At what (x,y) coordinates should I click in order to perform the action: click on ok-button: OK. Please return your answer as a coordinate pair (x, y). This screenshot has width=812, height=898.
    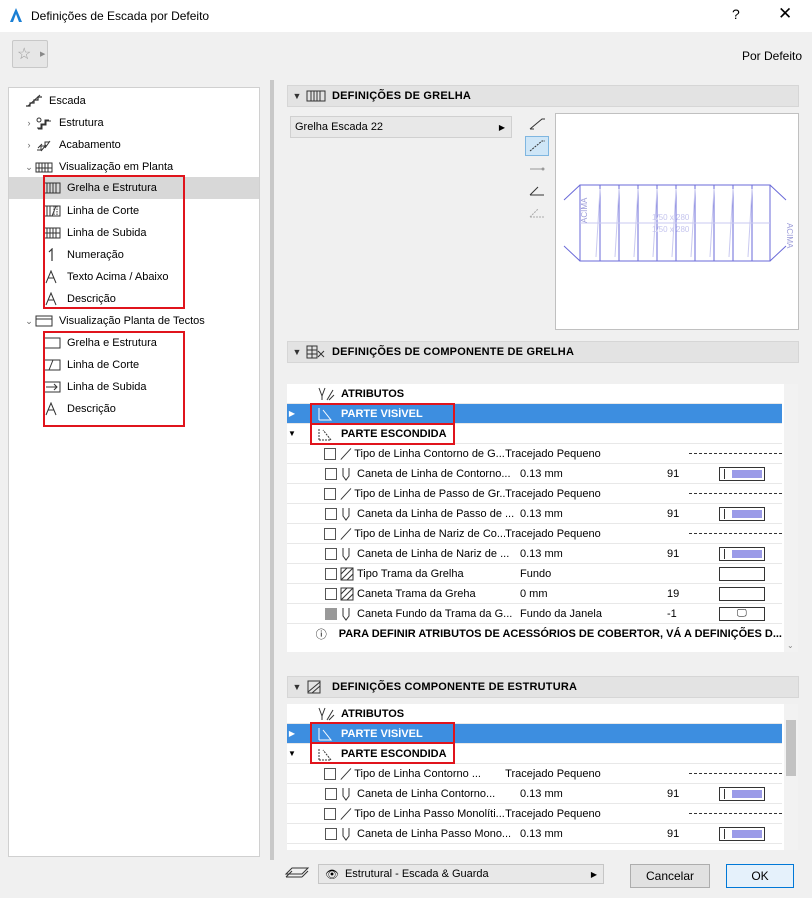
    Looking at the image, I should click on (760, 876).